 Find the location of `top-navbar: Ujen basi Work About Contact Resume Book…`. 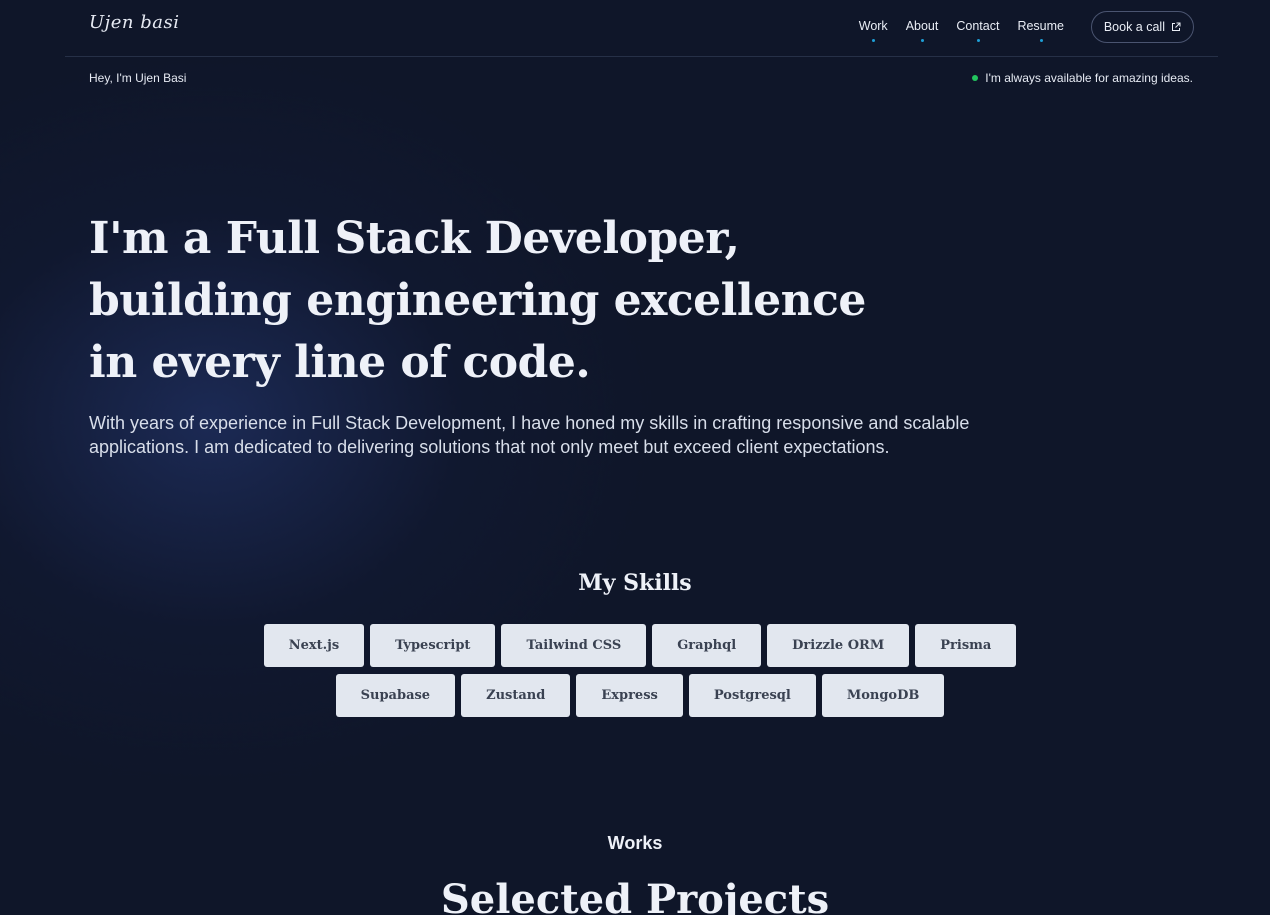

top-navbar: Ujen basi Work About Contact Resume Book… is located at coordinates (641, 28).